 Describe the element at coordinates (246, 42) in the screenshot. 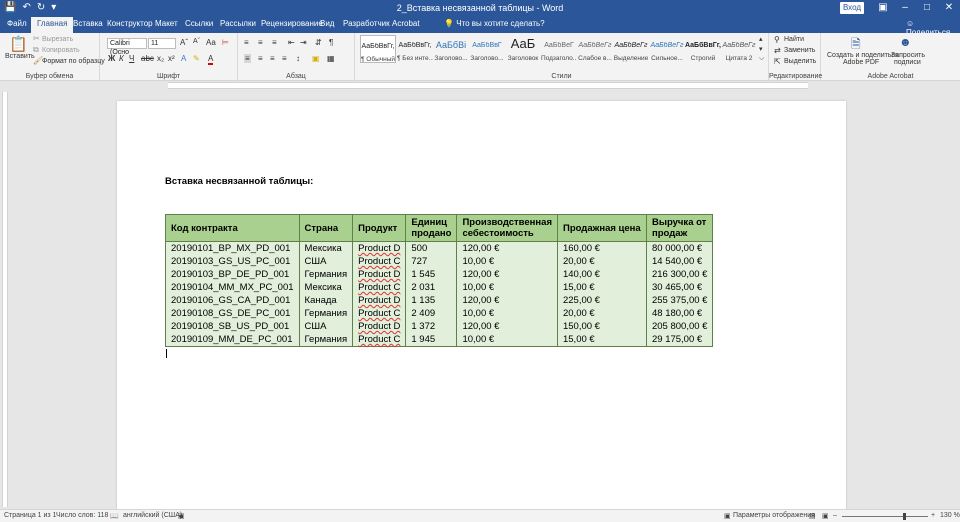

I see `bullets-icon: ≡` at that location.